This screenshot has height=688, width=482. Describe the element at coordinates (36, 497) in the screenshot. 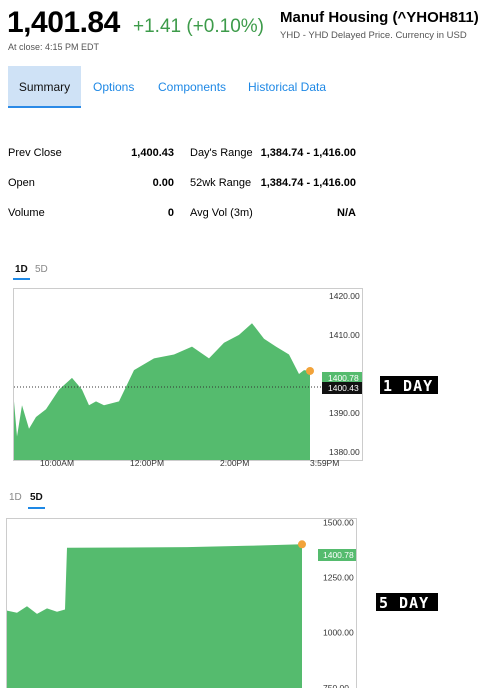

I see `chart2-tab-5d: 5D` at that location.